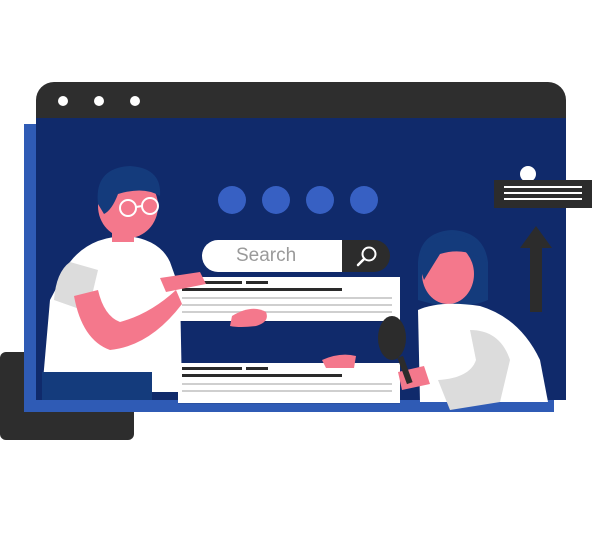 The width and height of the screenshot is (593, 533). Describe the element at coordinates (435, 320) in the screenshot. I see `woman-figure` at that location.